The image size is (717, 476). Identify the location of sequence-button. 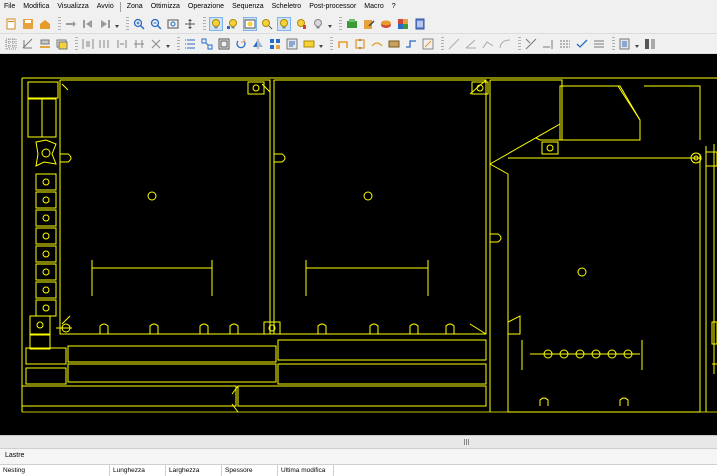
(428, 44).